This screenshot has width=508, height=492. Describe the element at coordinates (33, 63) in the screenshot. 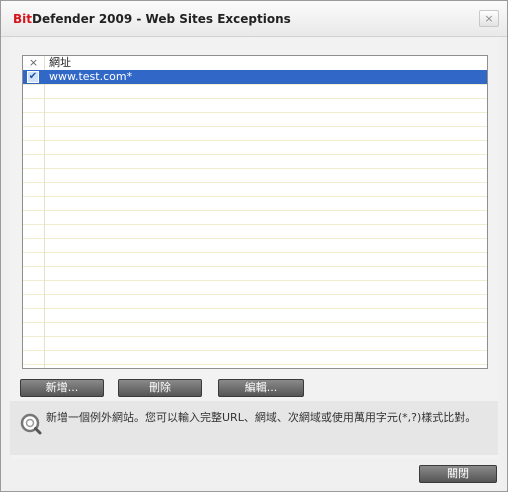

I see `remove-column-icon: ×` at that location.